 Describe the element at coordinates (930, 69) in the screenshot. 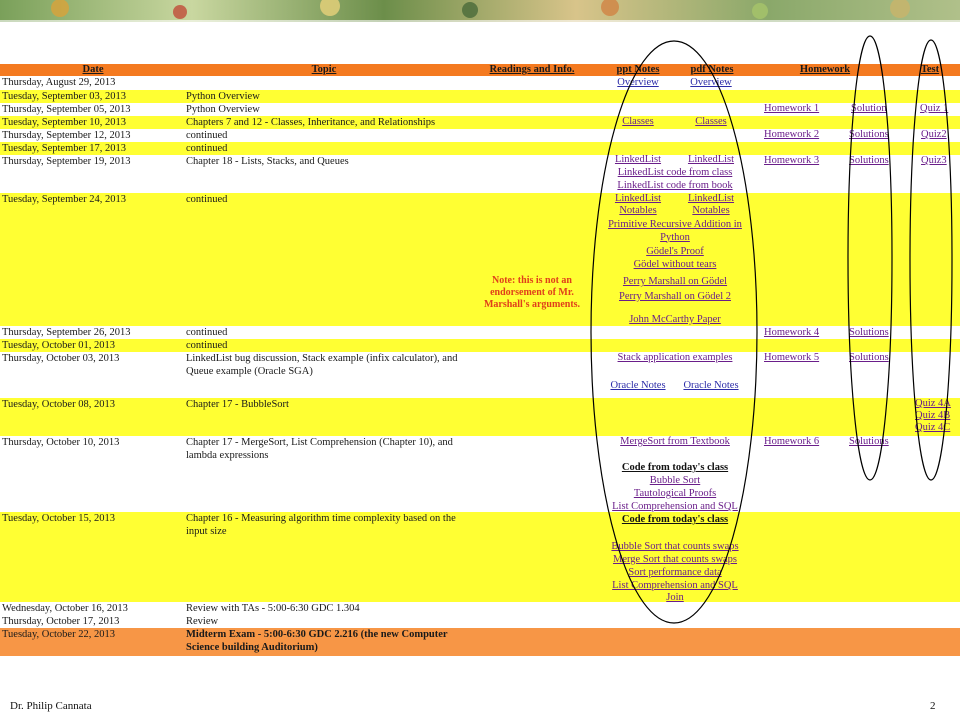

I see `header-test: Test` at that location.